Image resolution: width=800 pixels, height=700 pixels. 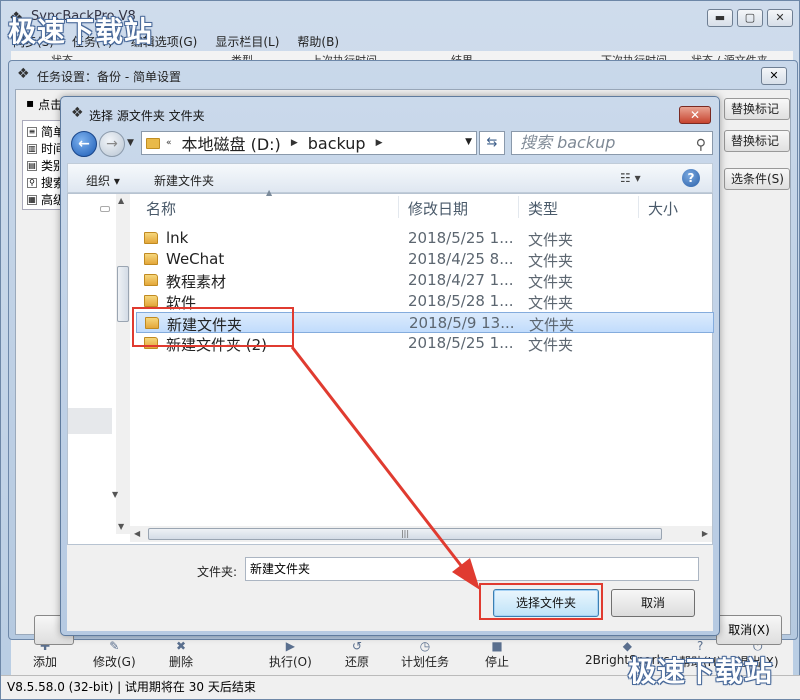 What do you see at coordinates (169, 143) in the screenshot?
I see `breadcrumb-overflow-icon: «` at bounding box center [169, 143].